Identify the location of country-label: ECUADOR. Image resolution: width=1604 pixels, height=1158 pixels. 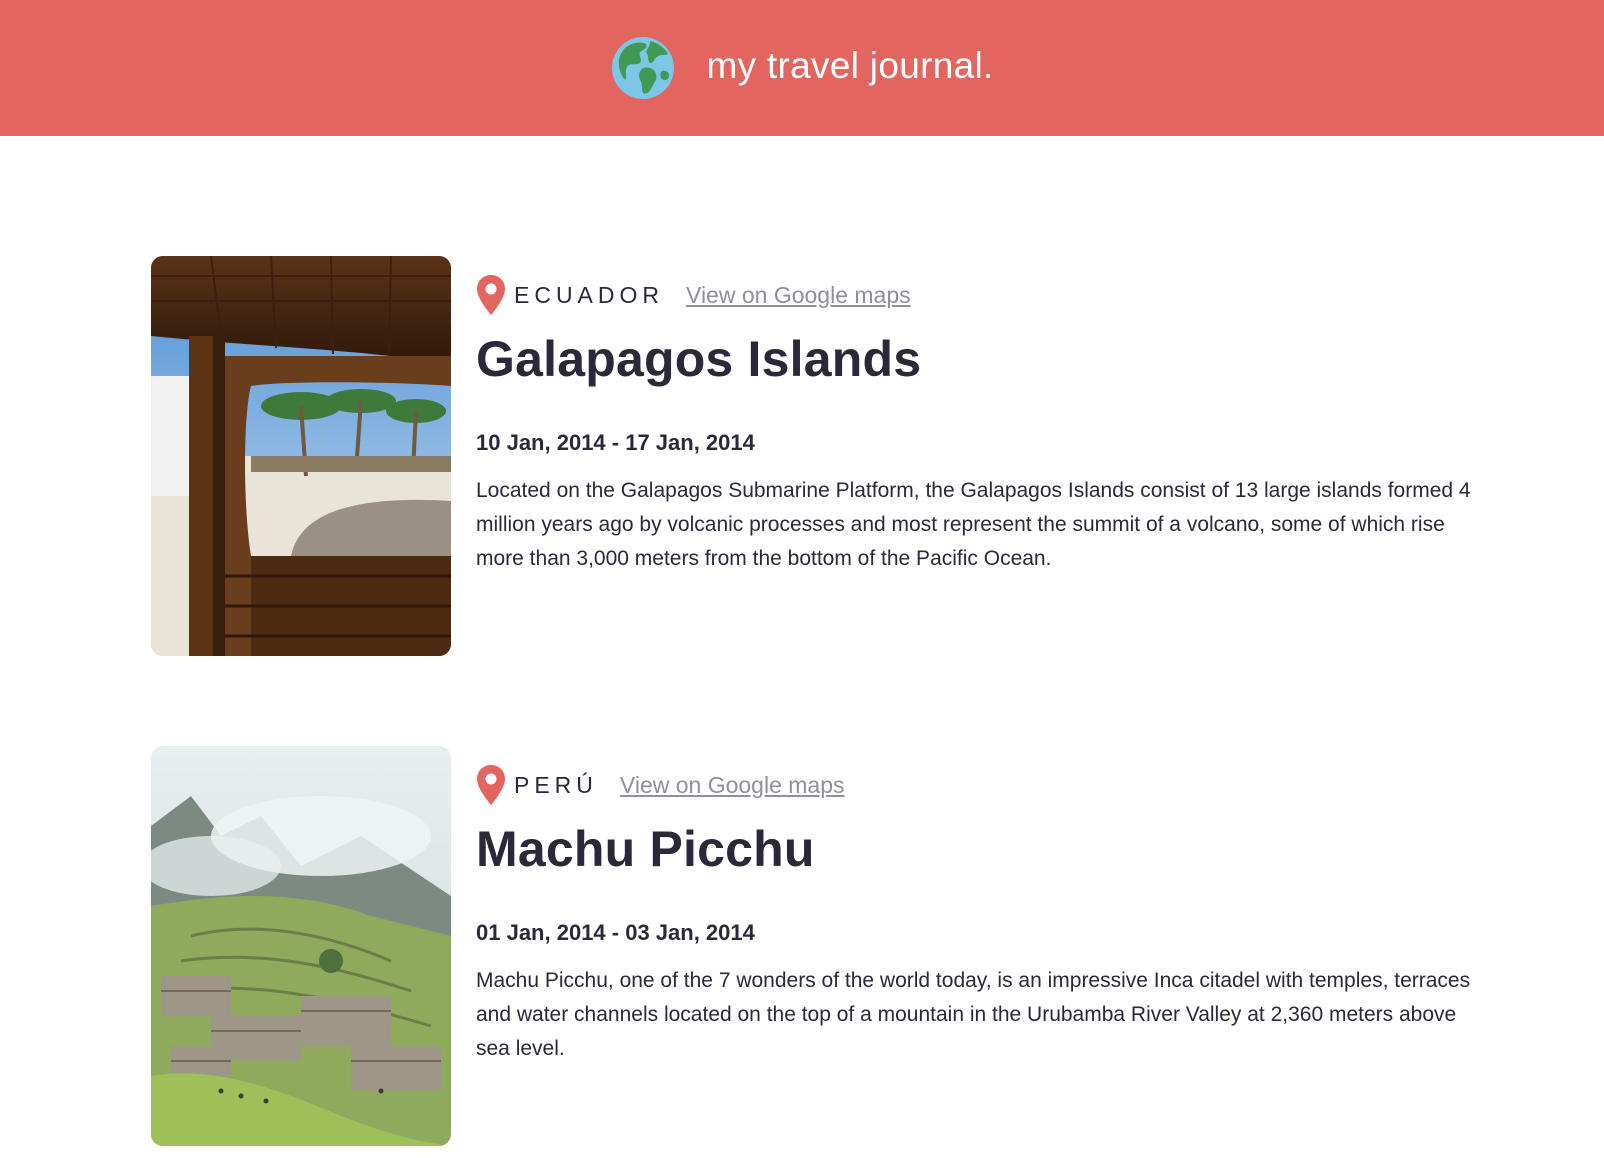
(589, 294).